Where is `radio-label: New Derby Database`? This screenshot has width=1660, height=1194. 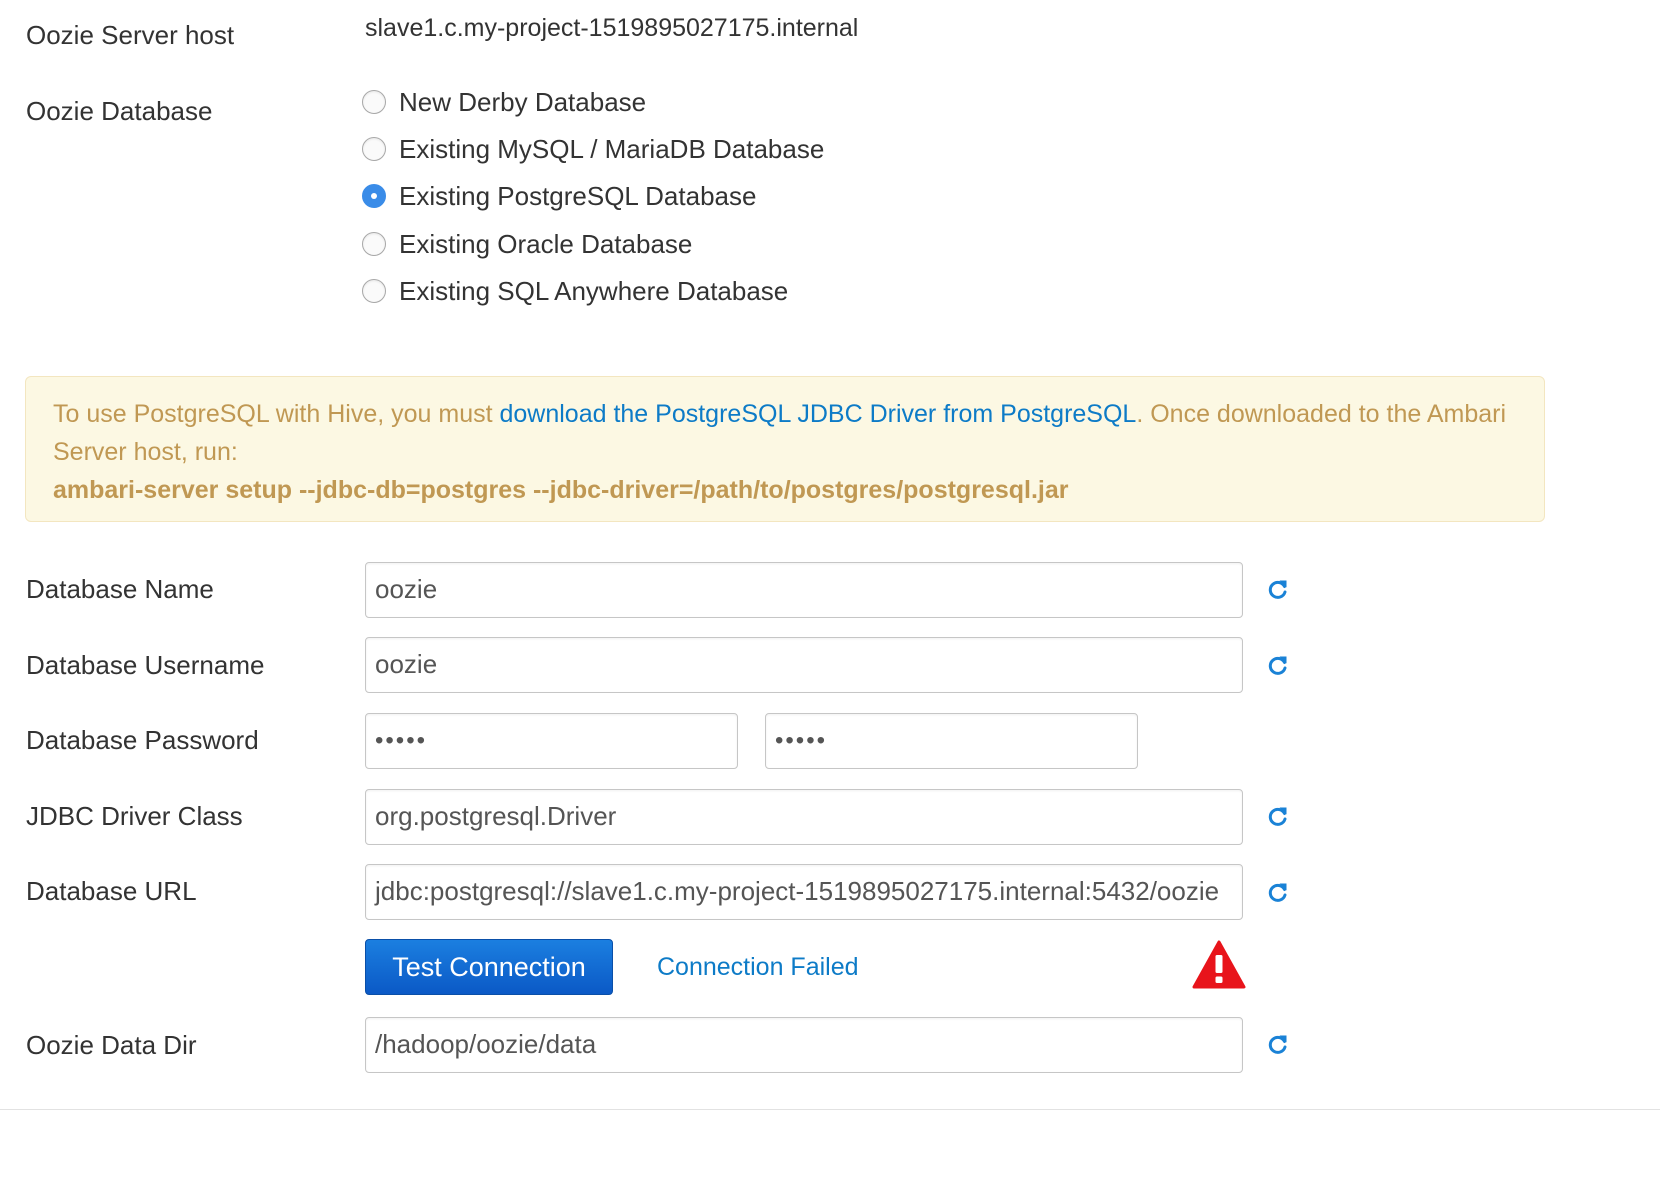
radio-label: New Derby Database is located at coordinates (523, 101).